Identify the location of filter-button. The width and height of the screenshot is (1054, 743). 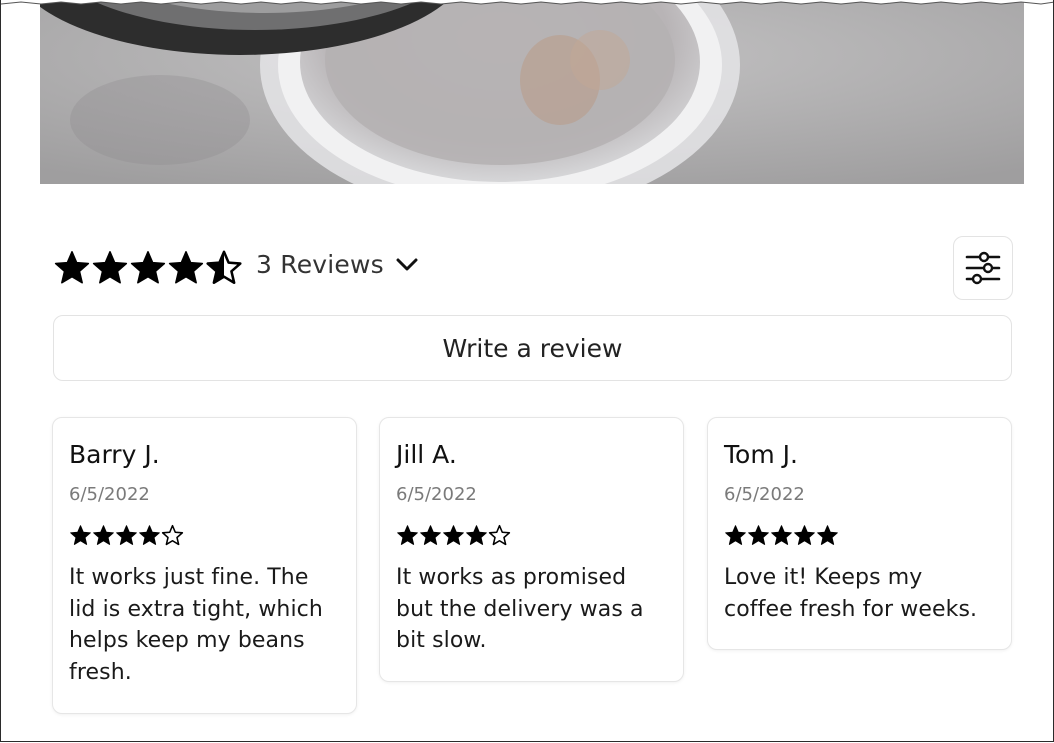
(983, 268).